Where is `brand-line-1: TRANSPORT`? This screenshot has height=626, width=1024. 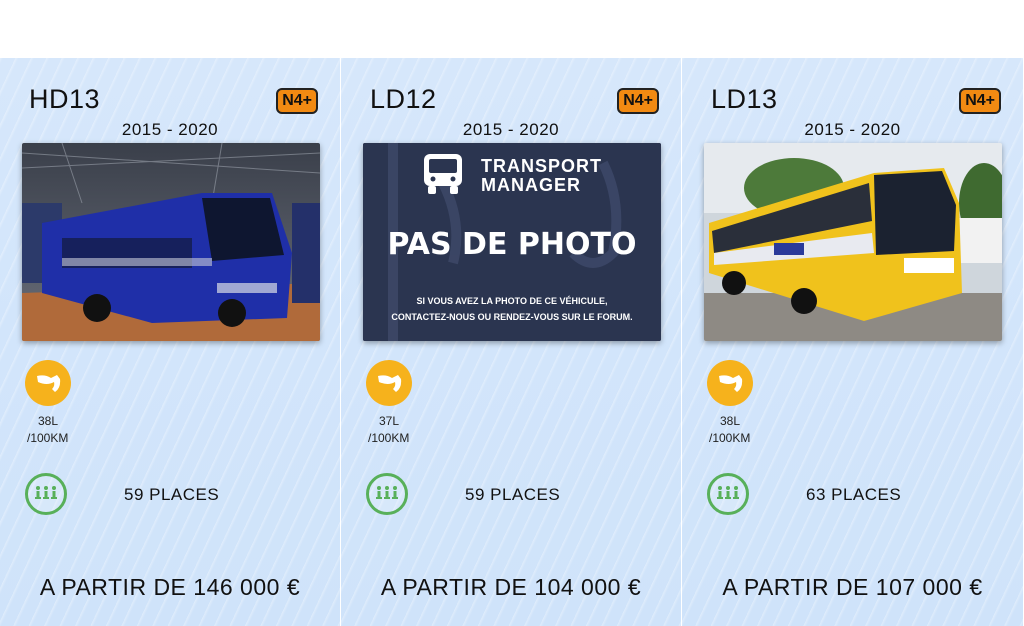 brand-line-1: TRANSPORT is located at coordinates (541, 166).